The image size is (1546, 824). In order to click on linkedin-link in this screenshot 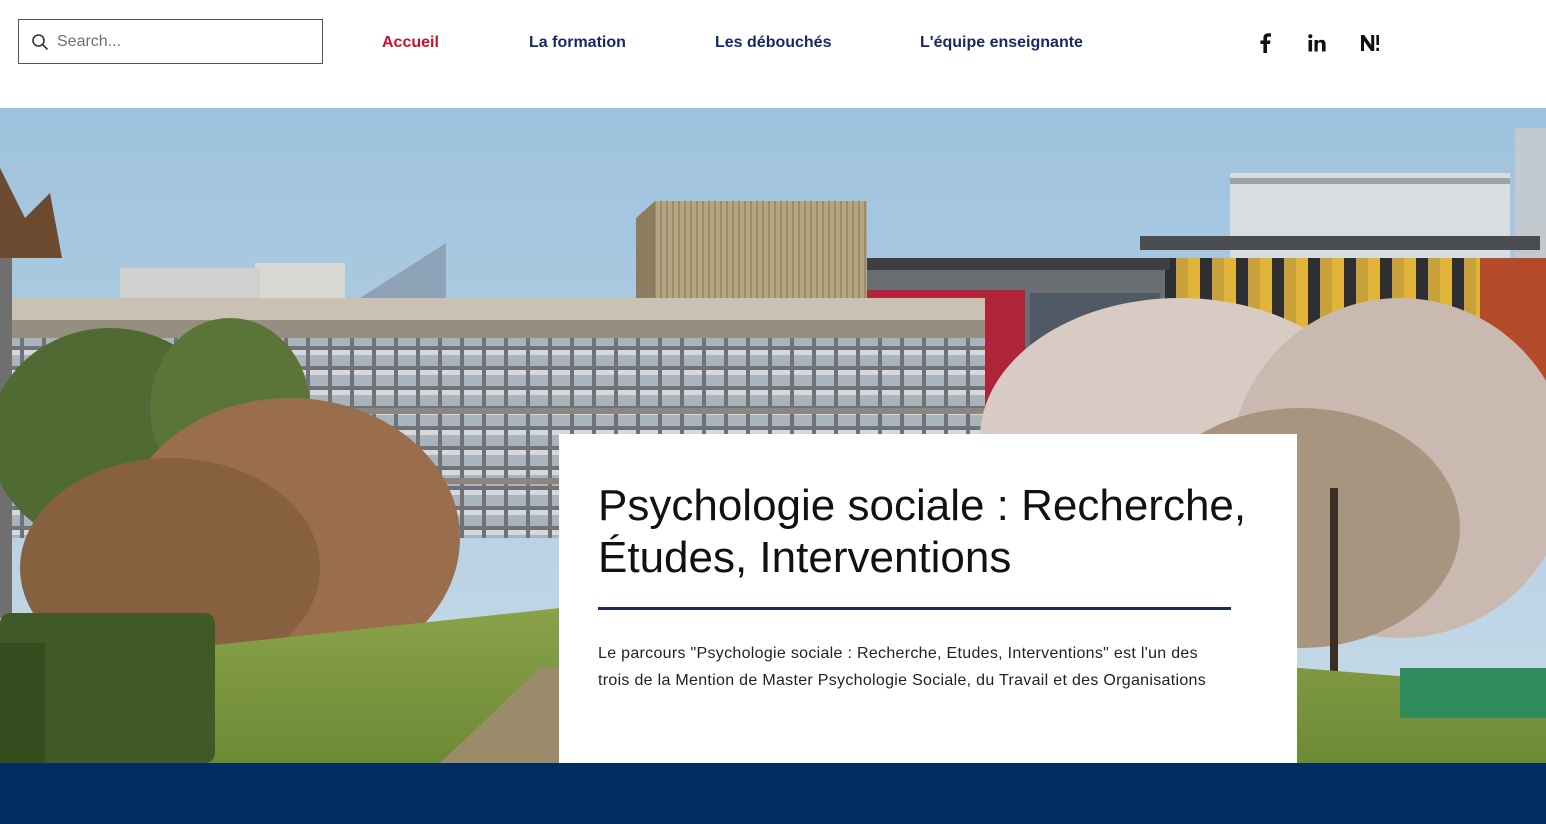, I will do `click(1317, 43)`.